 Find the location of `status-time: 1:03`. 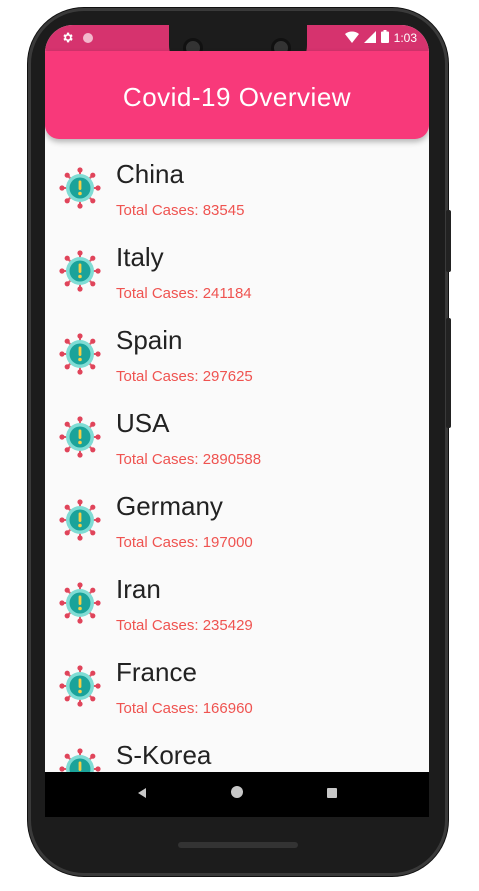

status-time: 1:03 is located at coordinates (405, 38).